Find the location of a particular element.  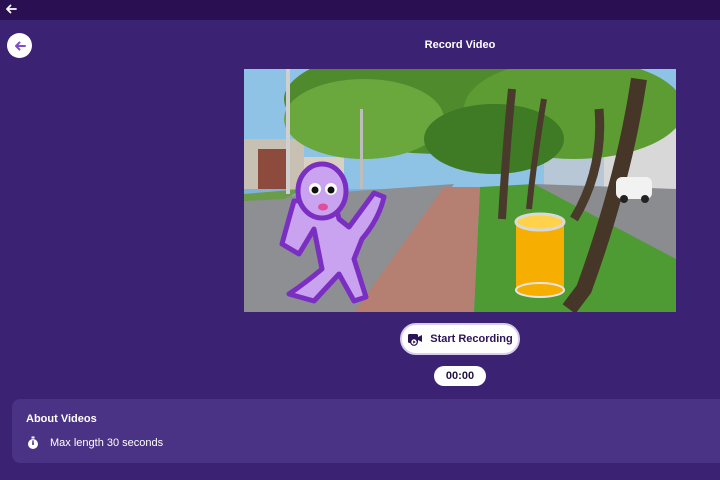

about-videos-card: About Videos Max length 30 seconds is located at coordinates (366, 431).